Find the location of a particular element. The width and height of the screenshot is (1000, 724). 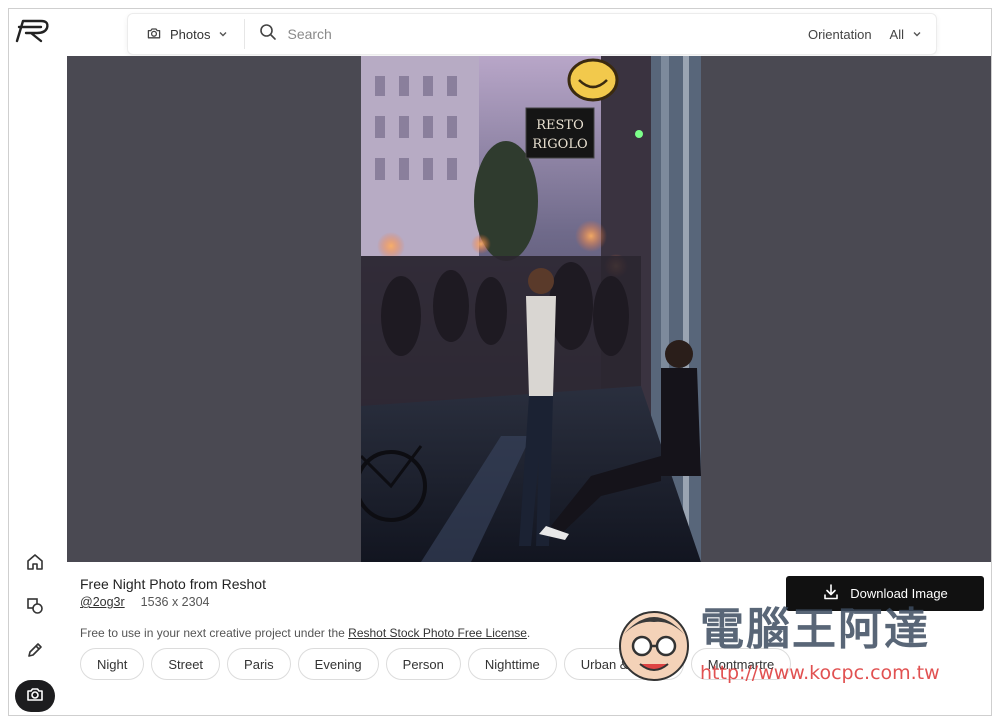

tag-chip: Street is located at coordinates (186, 664).